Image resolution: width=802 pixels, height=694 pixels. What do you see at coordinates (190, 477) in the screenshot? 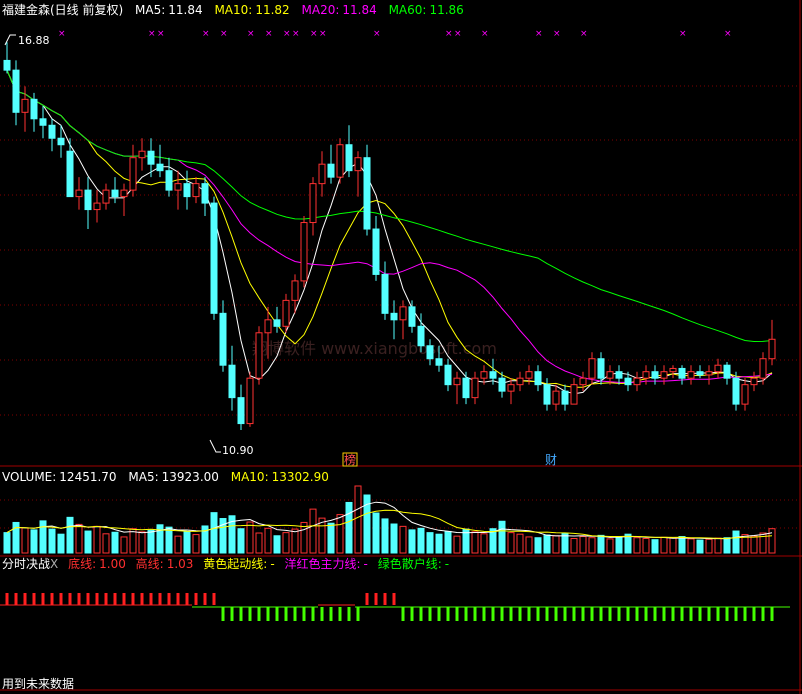
I see `vol-ma5-value: 13923.00` at bounding box center [190, 477].